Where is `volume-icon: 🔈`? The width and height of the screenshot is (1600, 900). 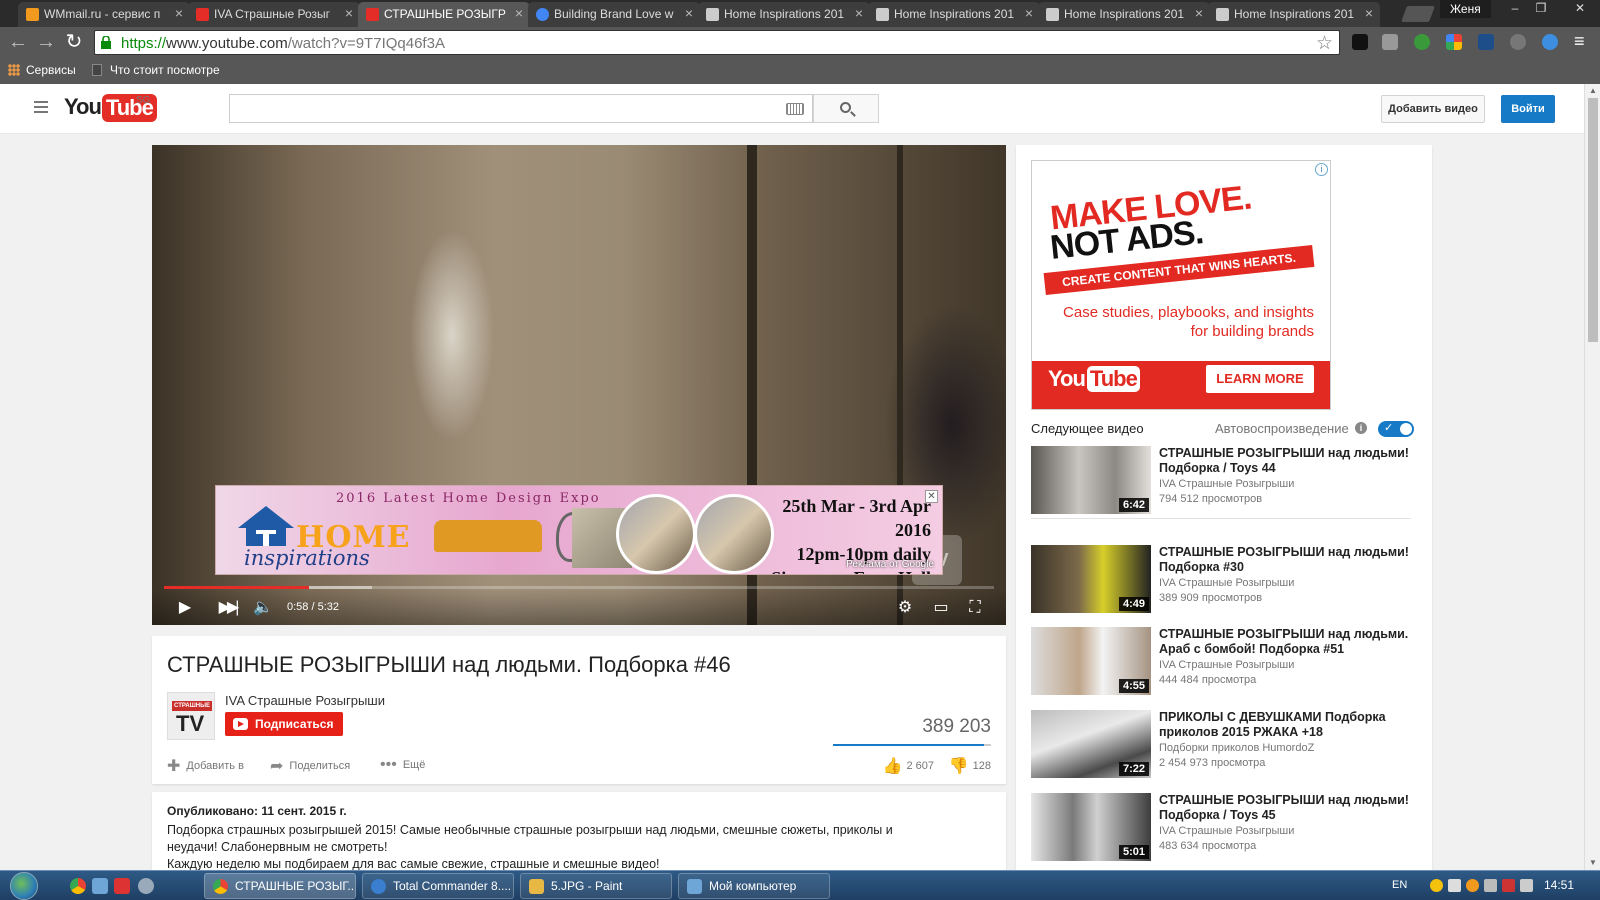
volume-icon: 🔈 is located at coordinates (263, 608).